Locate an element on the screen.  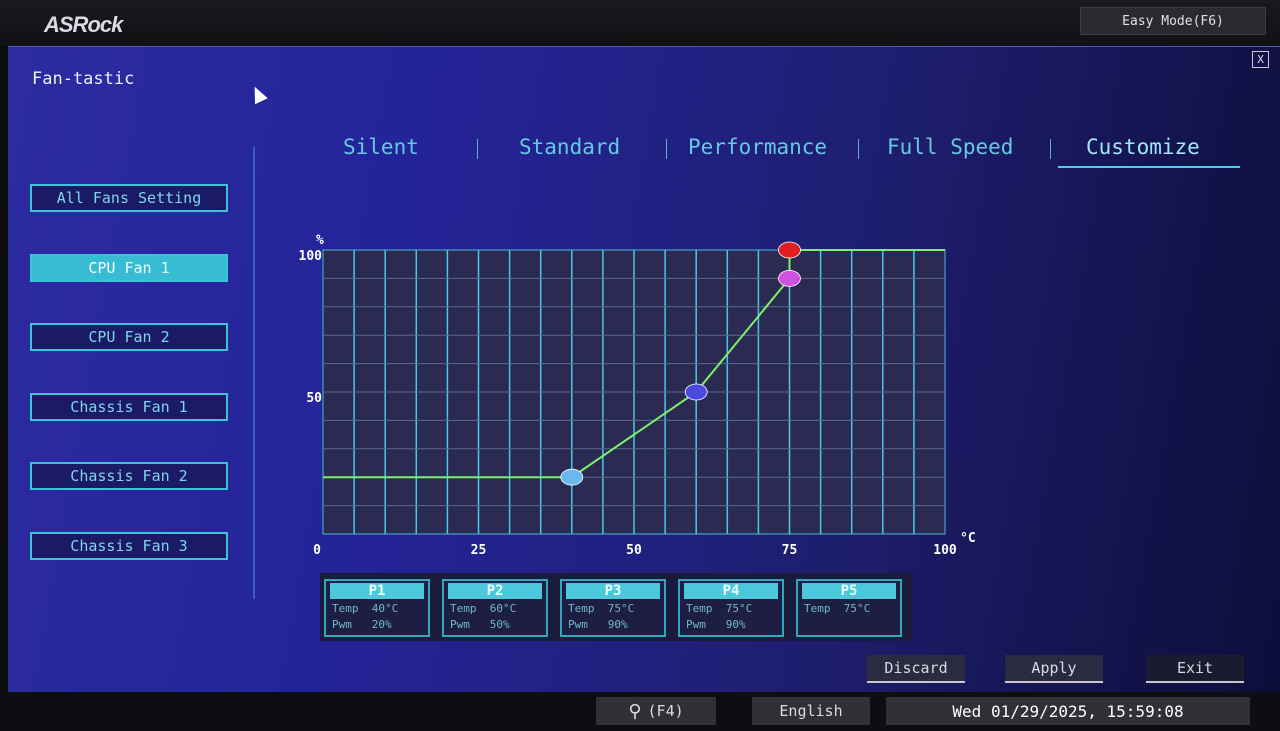
tab-customize: Customize is located at coordinates (1143, 147).